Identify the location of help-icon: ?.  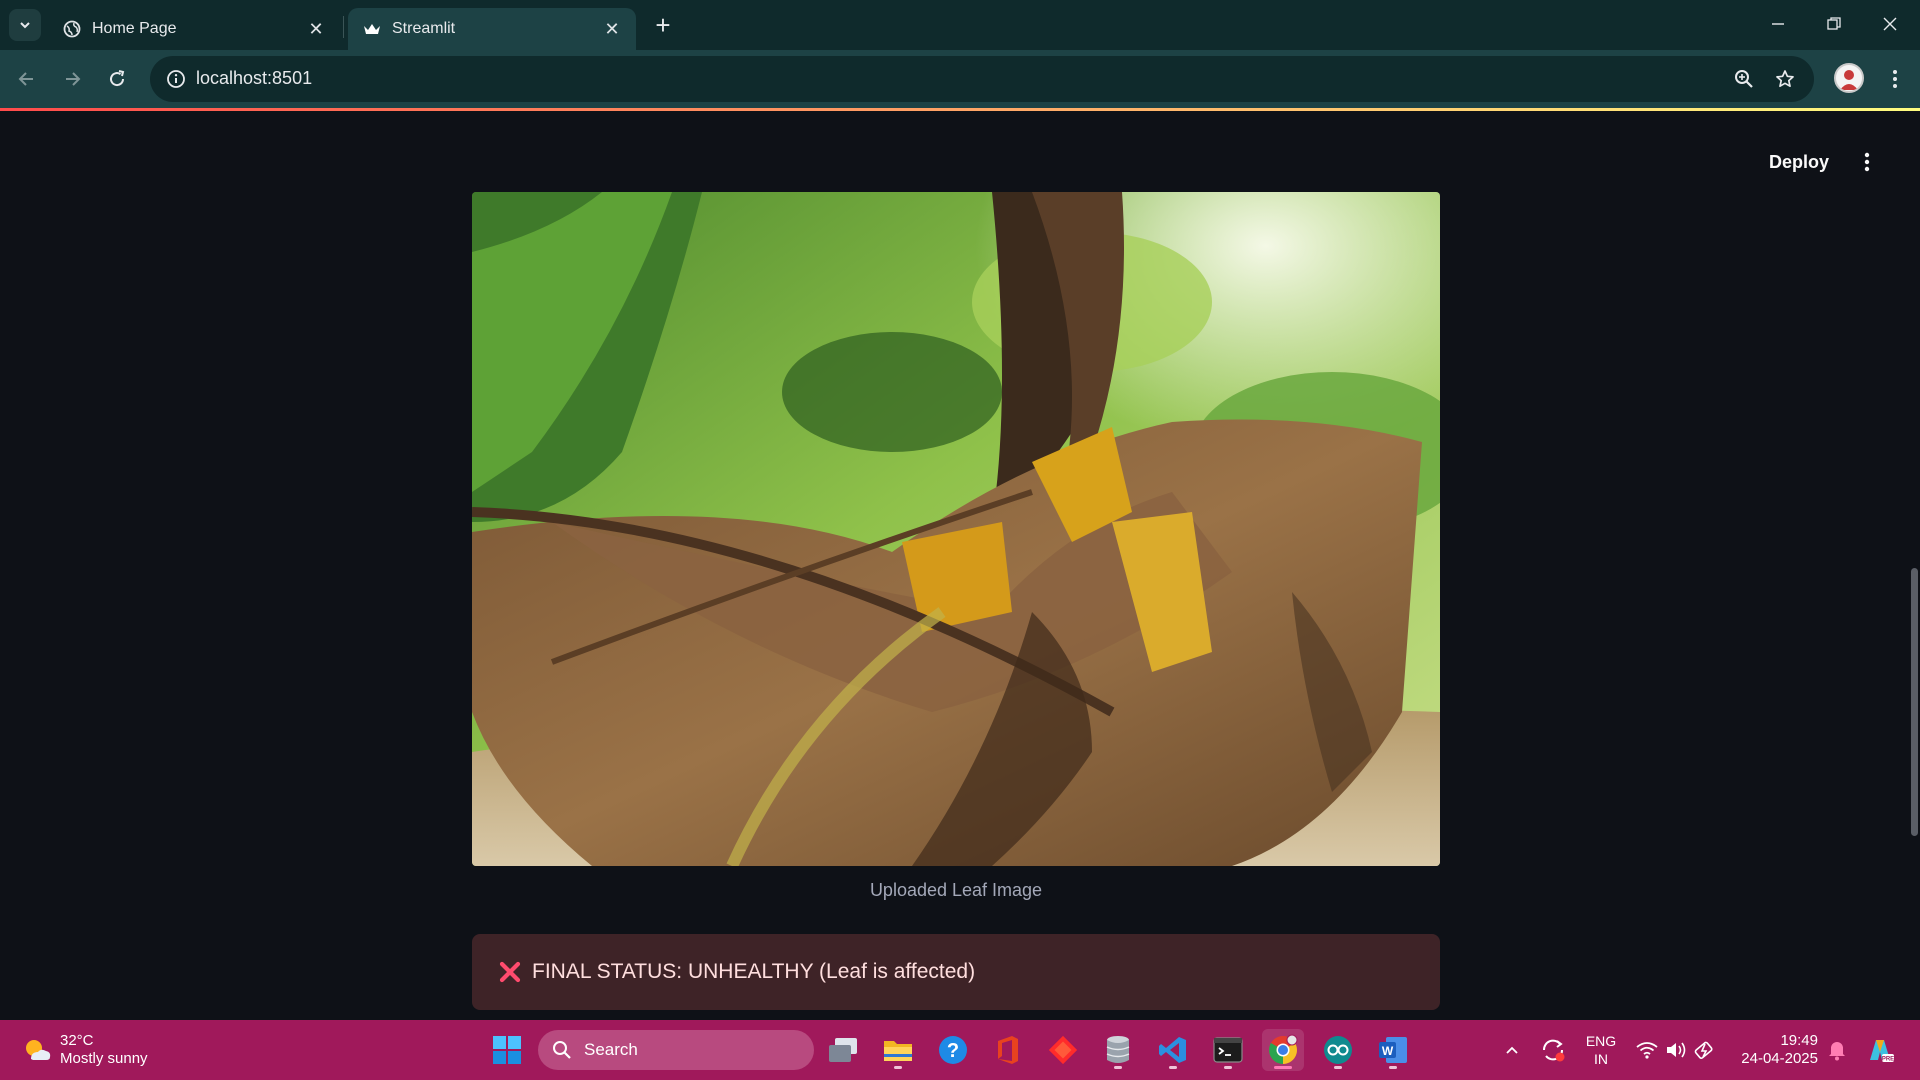
(953, 1050).